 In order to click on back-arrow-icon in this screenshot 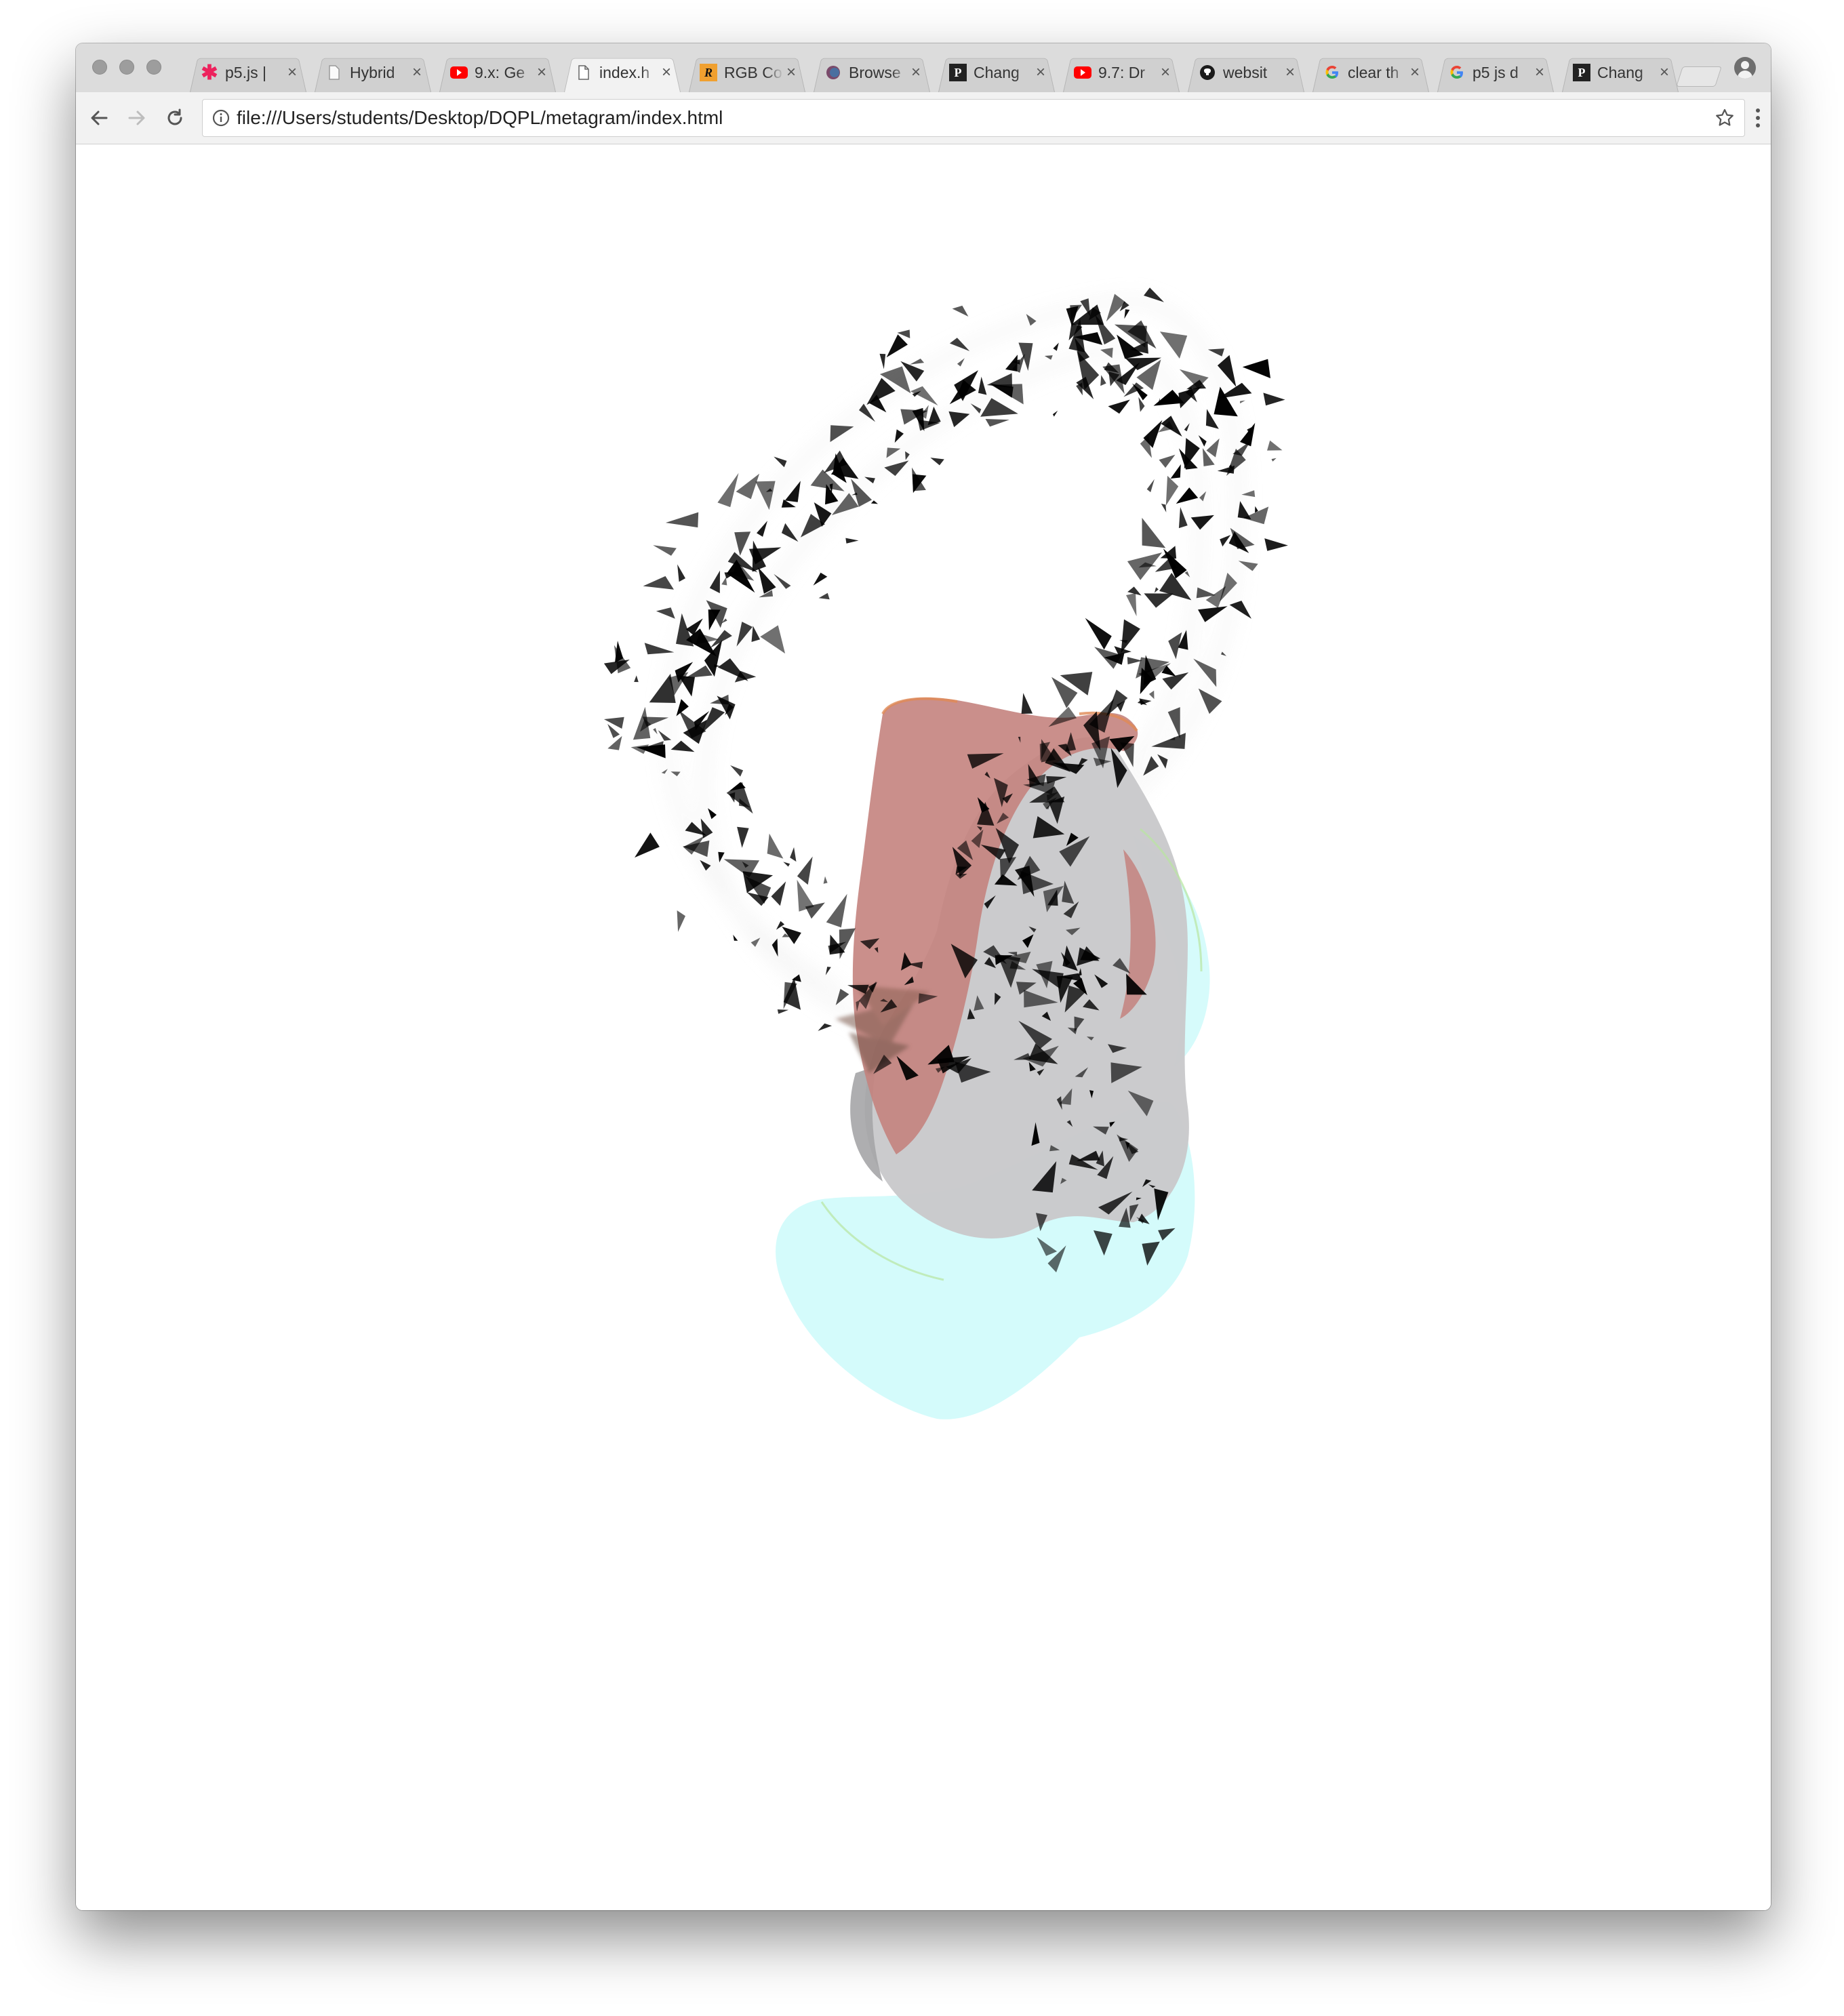, I will do `click(99, 117)`.